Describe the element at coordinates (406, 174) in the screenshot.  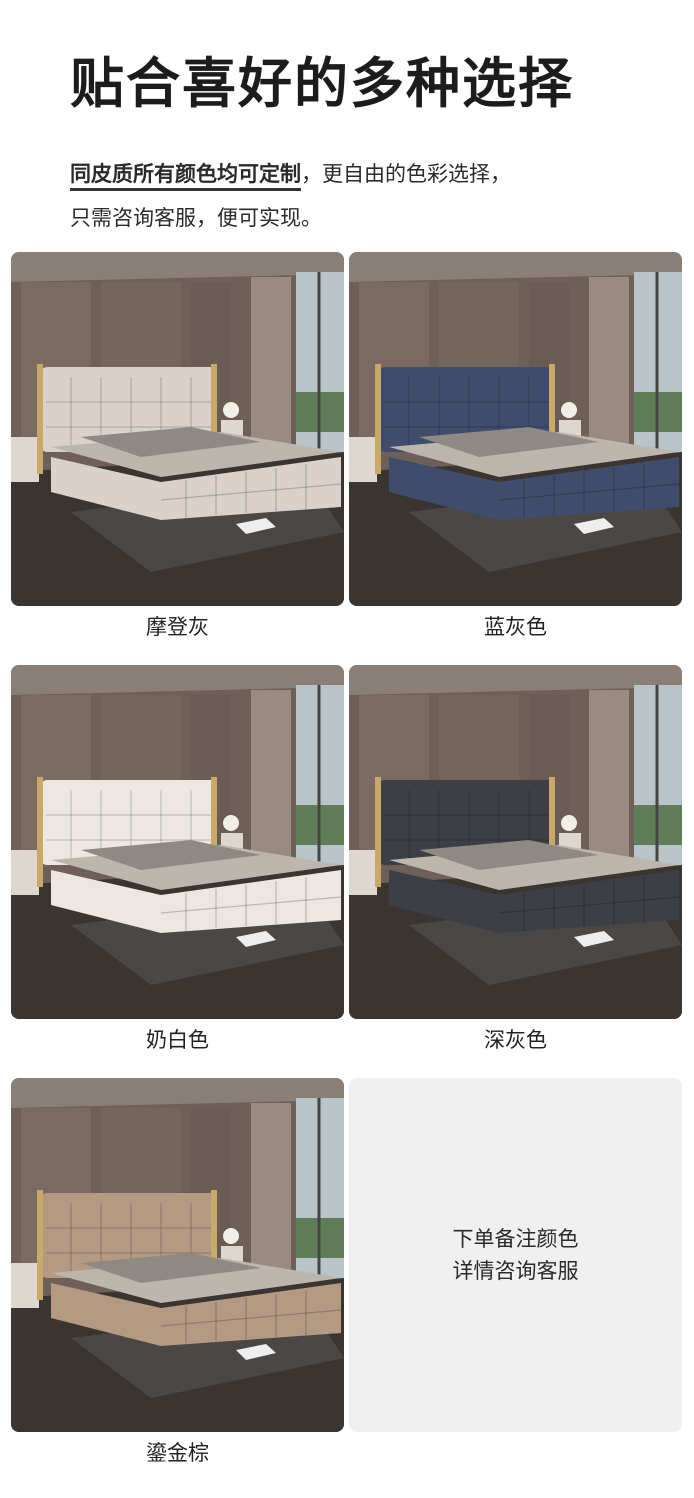
I see `intro-line-1-rest: ，更自由的色彩选择，` at that location.